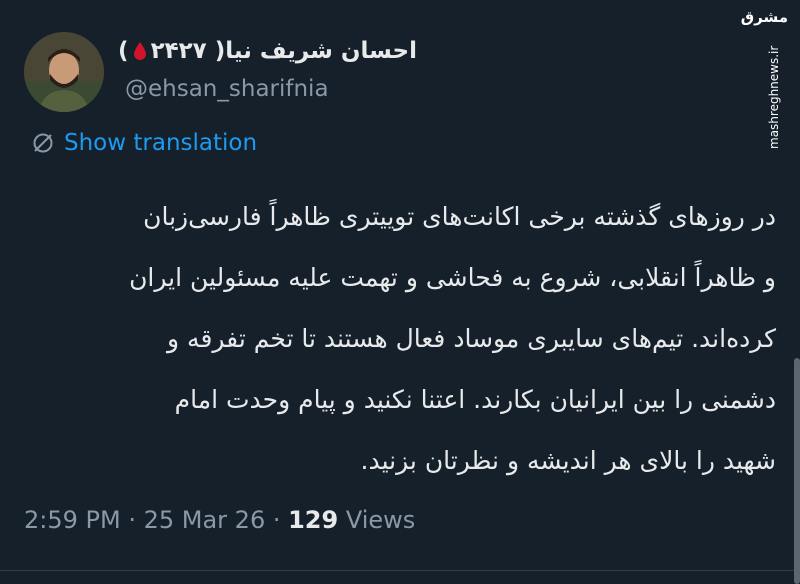 Image resolution: width=800 pixels, height=584 pixels. I want to click on avatar, so click(64, 72).